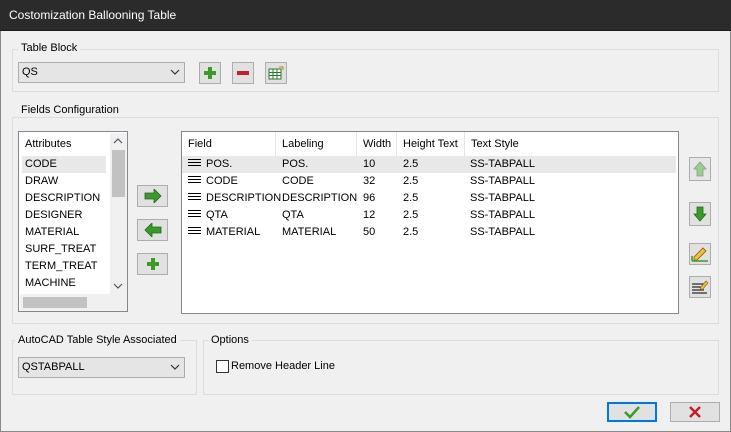  Describe the element at coordinates (429, 164) in the screenshot. I see `table-row: POS. POS. 10 2.5 SS-TABPALL` at that location.